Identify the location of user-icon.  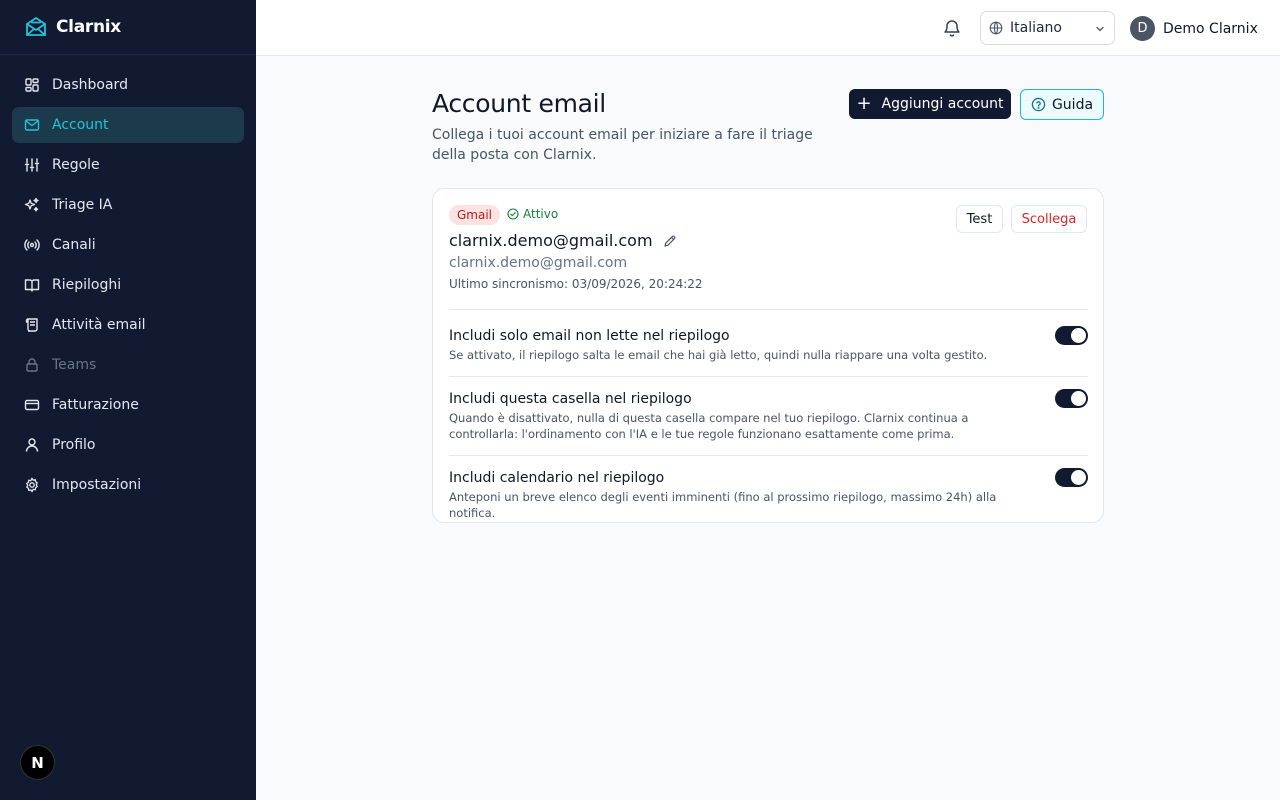
(32, 445).